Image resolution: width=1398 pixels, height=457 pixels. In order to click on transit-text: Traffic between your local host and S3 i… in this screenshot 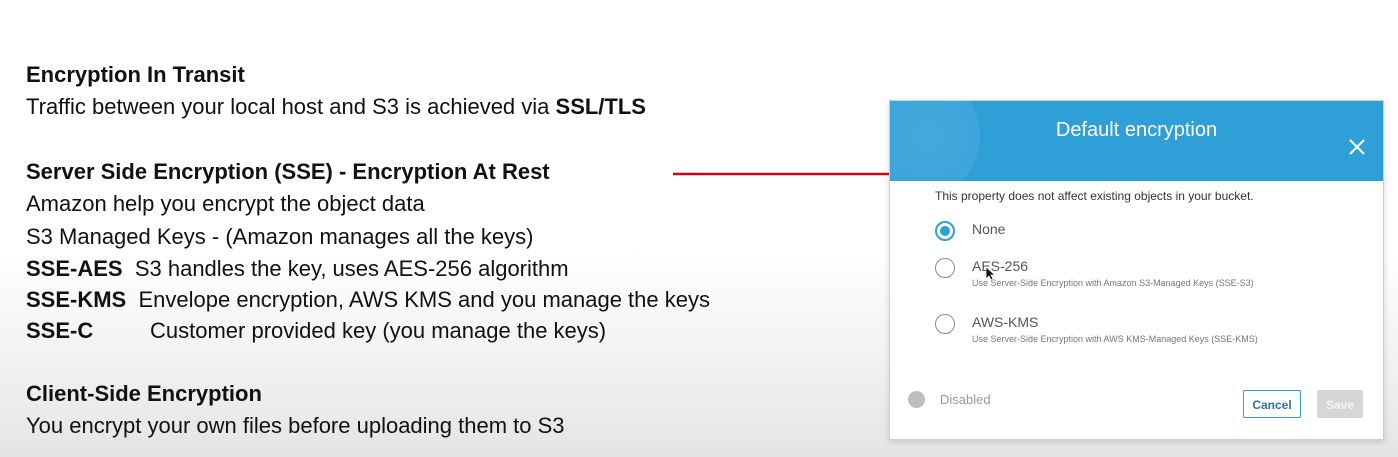, I will do `click(336, 107)`.